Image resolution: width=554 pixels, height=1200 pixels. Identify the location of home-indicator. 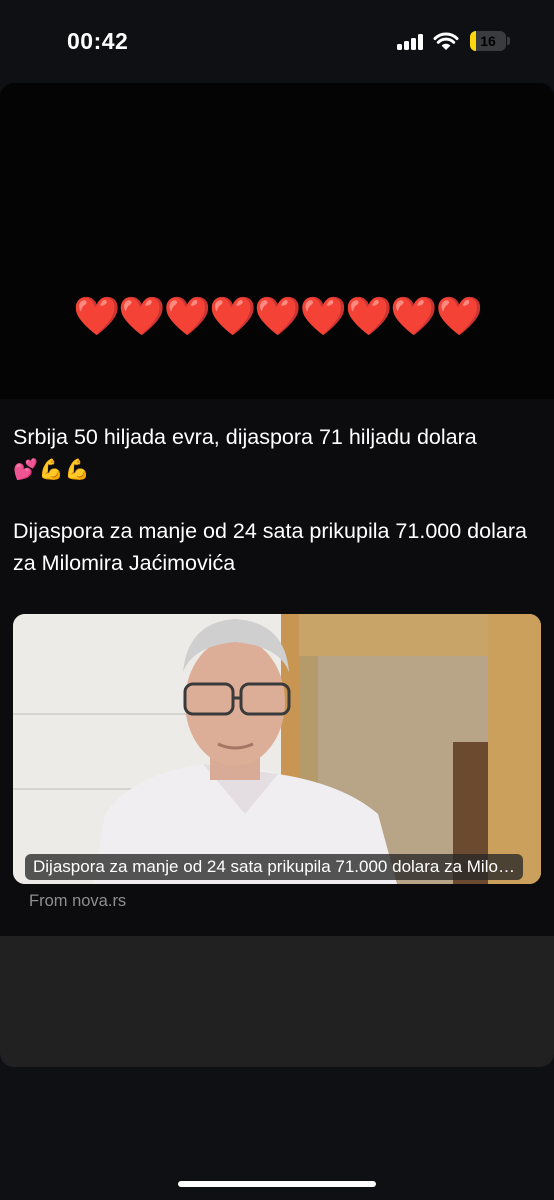
(277, 1184).